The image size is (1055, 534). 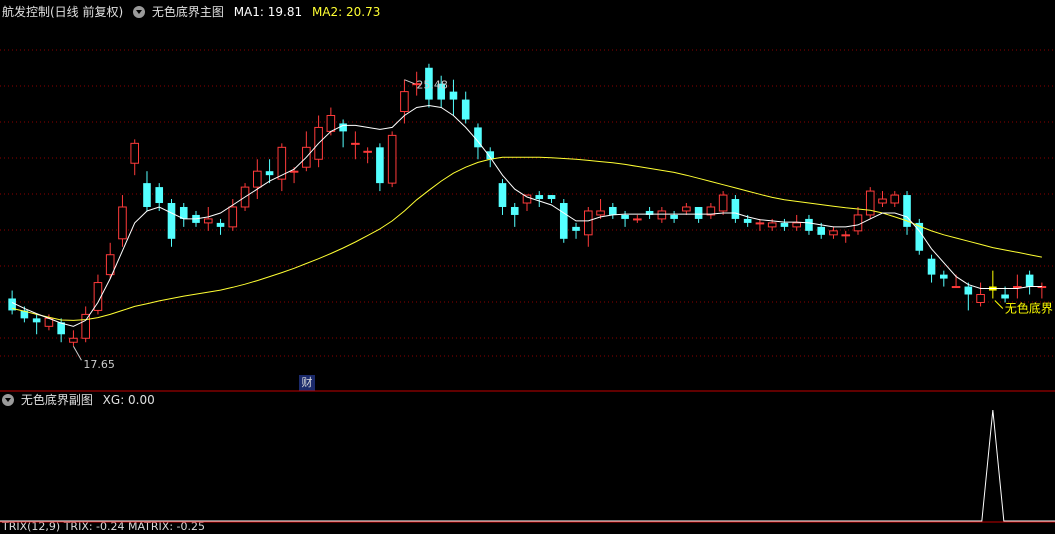 I want to click on signal-pointer, so click(x=999, y=304).